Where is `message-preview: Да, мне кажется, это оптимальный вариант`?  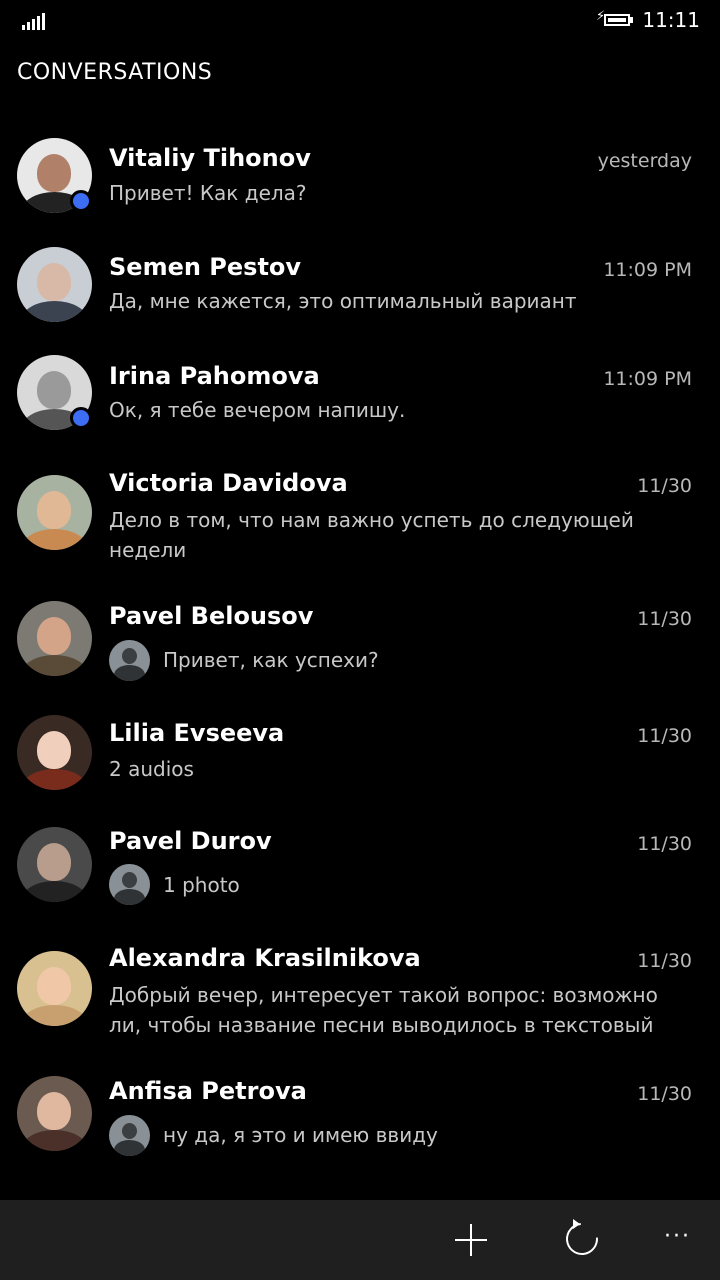 message-preview: Да, мне кажется, это оптимальный вариант is located at coordinates (343, 301).